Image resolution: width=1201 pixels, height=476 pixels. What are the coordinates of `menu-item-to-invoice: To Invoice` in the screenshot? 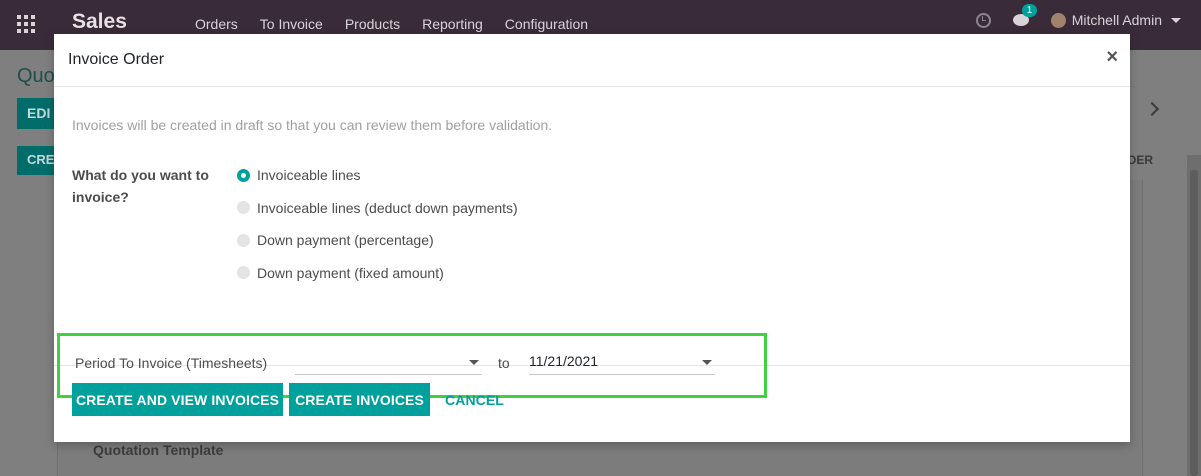 It's located at (291, 24).